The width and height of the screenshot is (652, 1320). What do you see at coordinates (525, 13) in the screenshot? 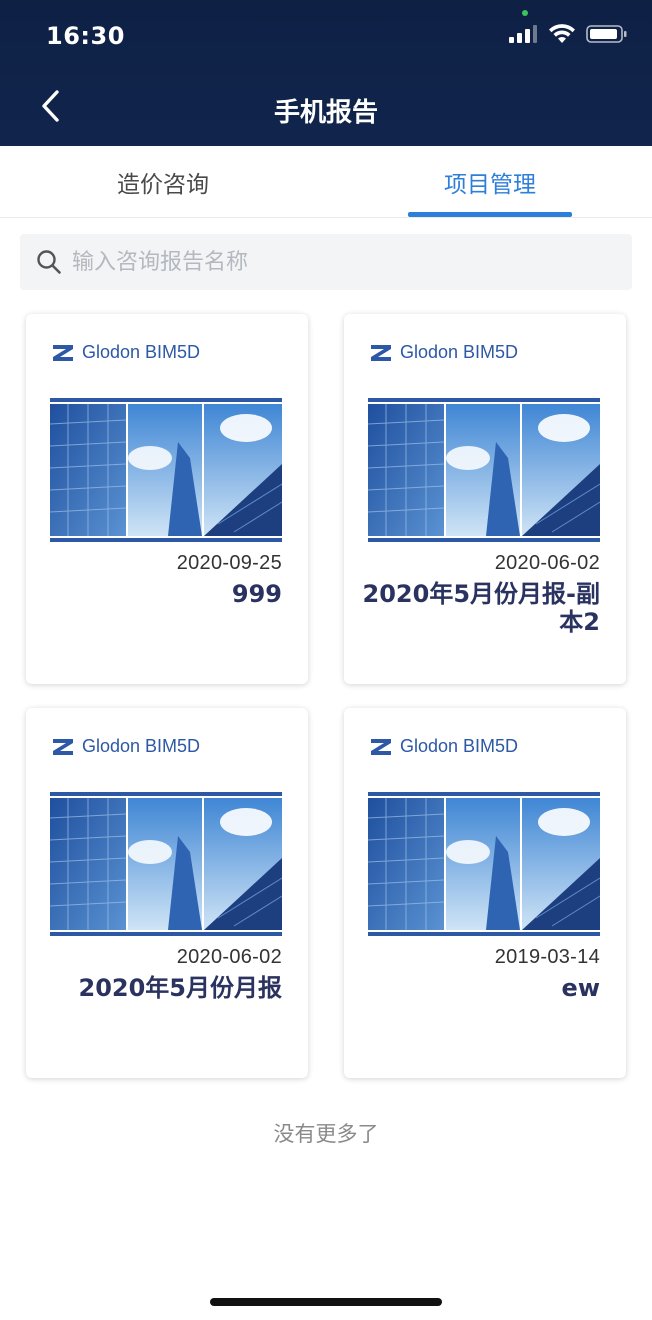
I see `privacy-indicator-dot` at bounding box center [525, 13].